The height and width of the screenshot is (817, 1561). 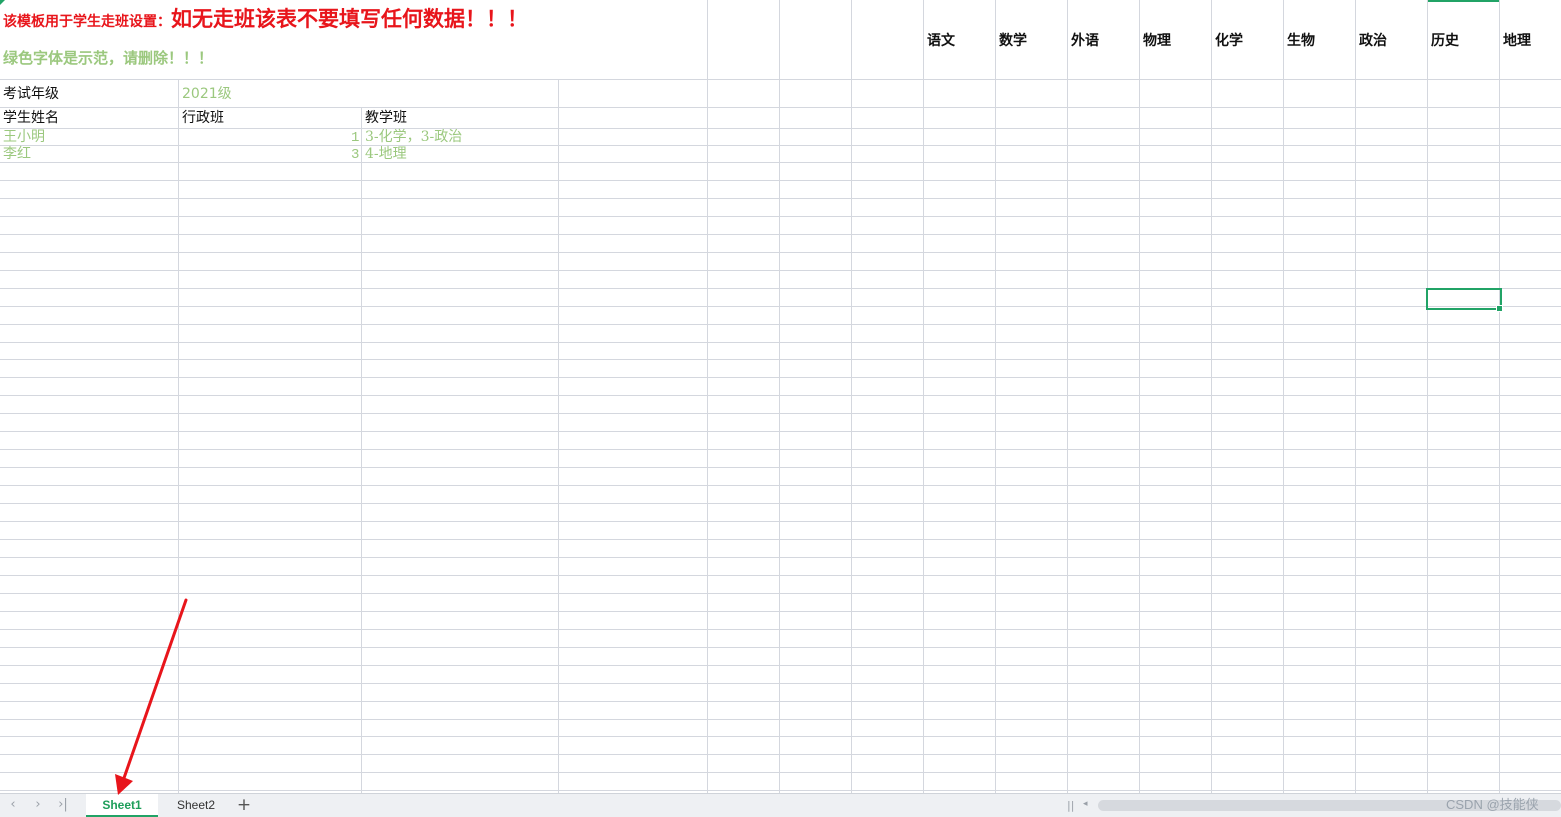 I want to click on watermark: CSDN @技能侠, so click(x=1492, y=804).